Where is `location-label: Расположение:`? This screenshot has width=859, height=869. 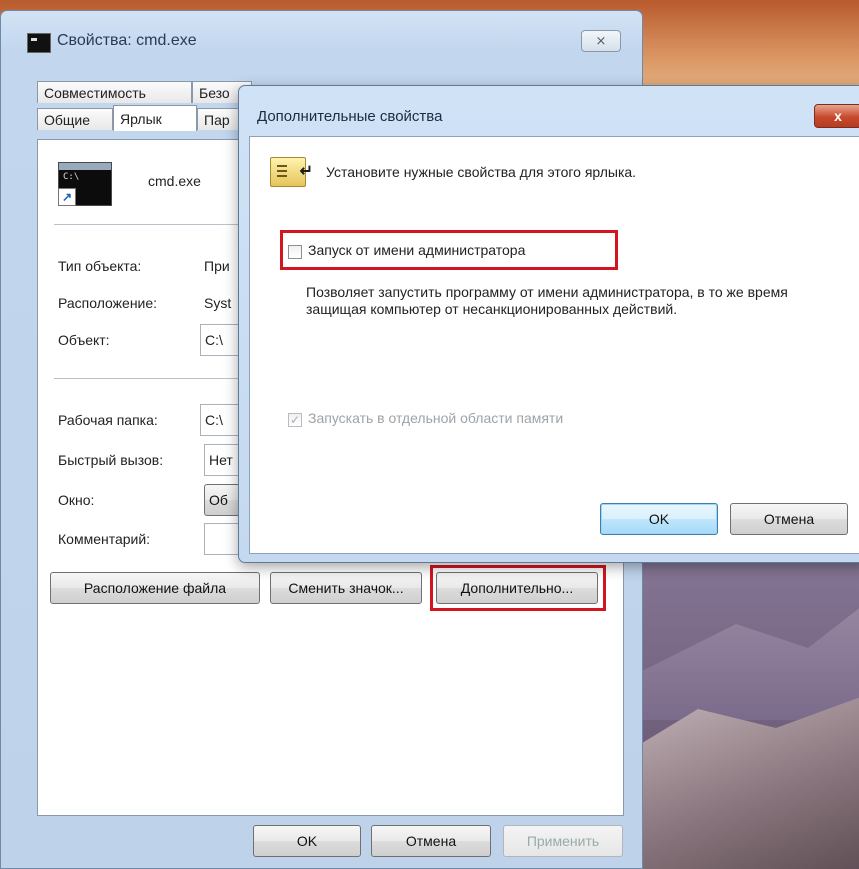
location-label: Расположение: is located at coordinates (108, 303).